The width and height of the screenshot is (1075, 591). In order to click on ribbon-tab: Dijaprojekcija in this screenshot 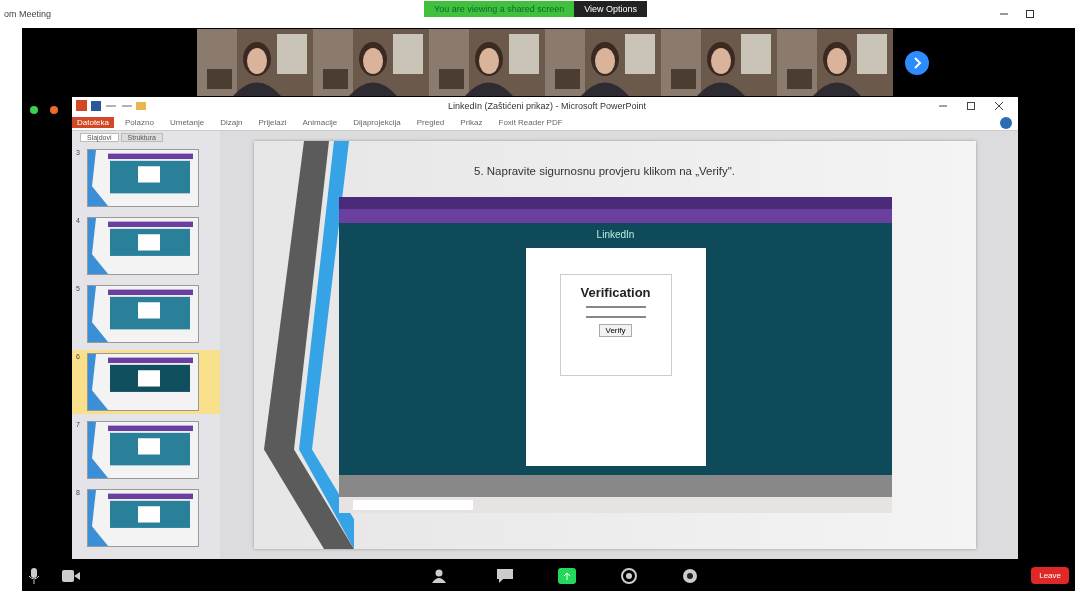, I will do `click(377, 122)`.